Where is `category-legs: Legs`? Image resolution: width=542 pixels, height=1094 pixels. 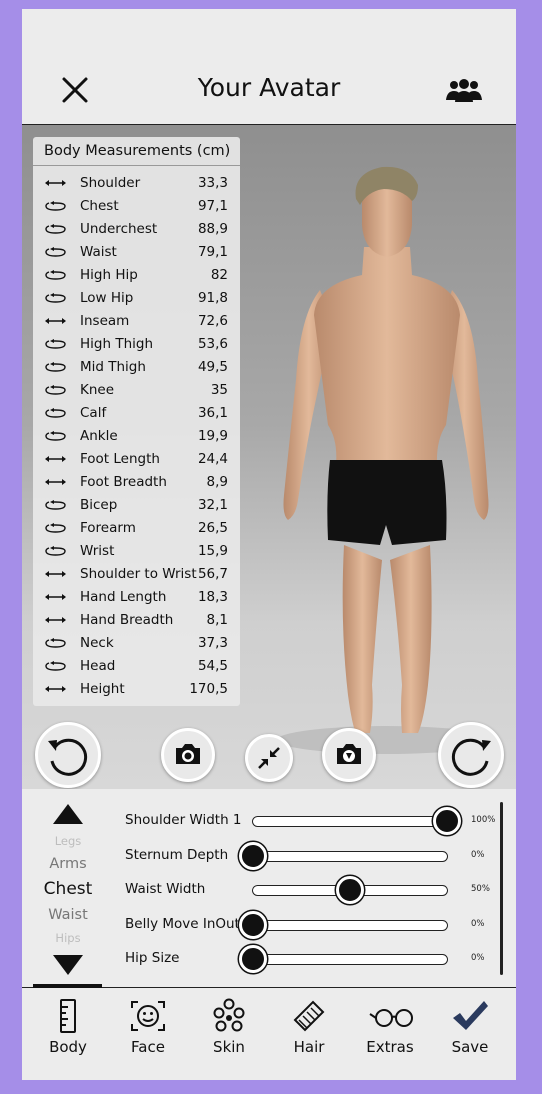 category-legs: Legs is located at coordinates (68, 841).